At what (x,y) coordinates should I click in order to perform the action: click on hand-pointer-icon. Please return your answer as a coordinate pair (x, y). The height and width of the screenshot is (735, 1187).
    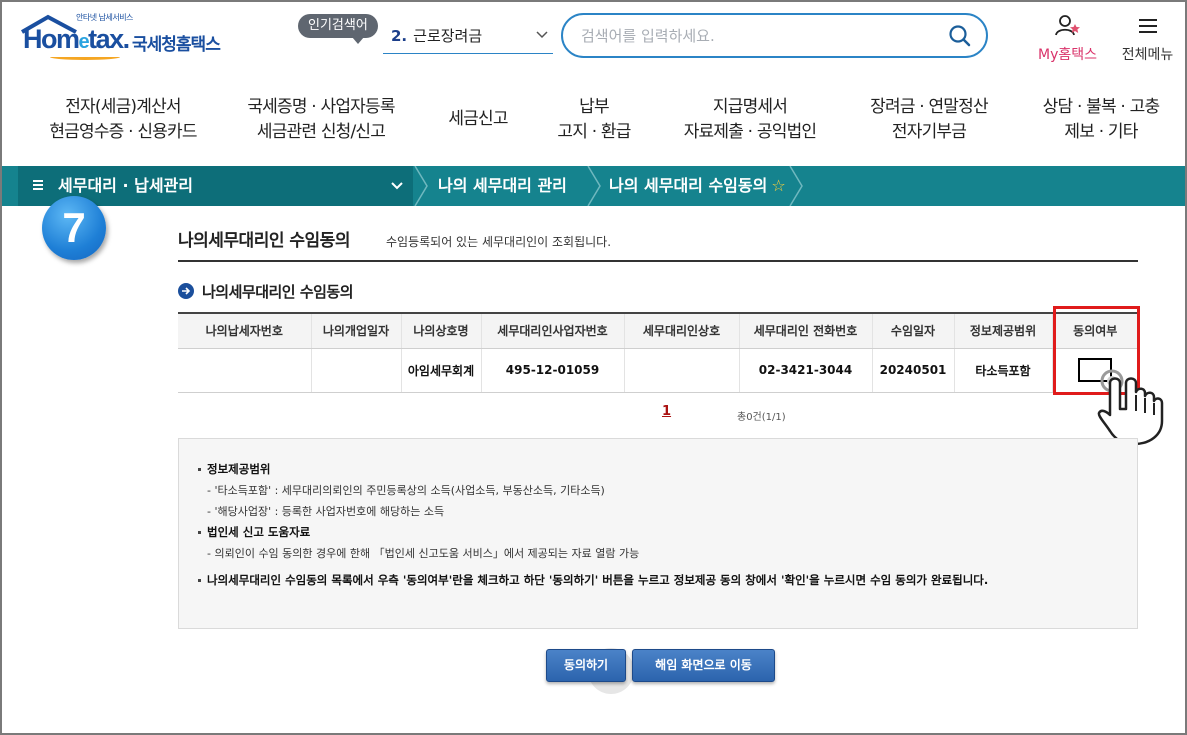
    Looking at the image, I should click on (1130, 407).